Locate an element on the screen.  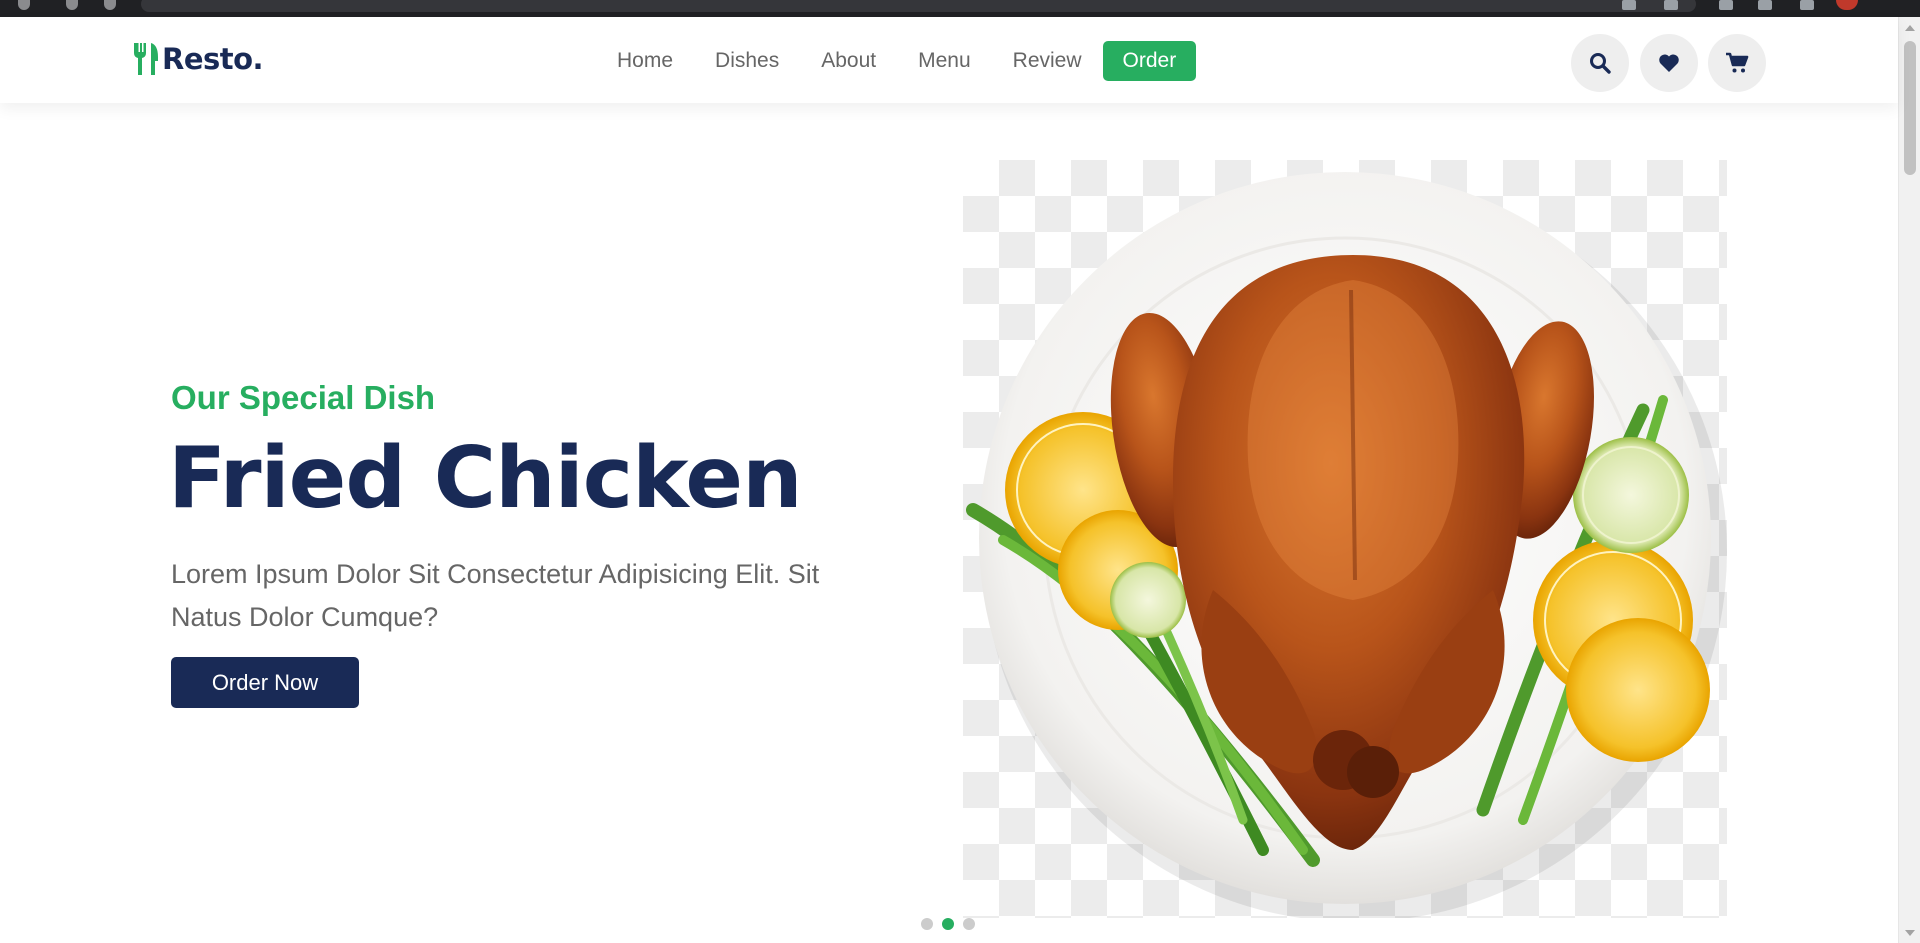
nav-order: Order is located at coordinates (1149, 61).